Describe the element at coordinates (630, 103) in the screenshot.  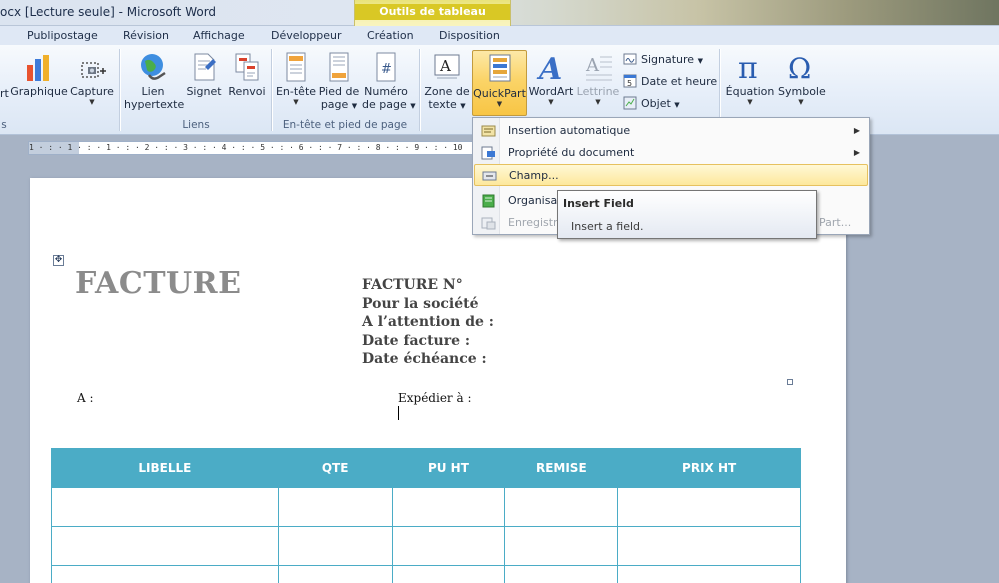
I see `object-icon` at that location.